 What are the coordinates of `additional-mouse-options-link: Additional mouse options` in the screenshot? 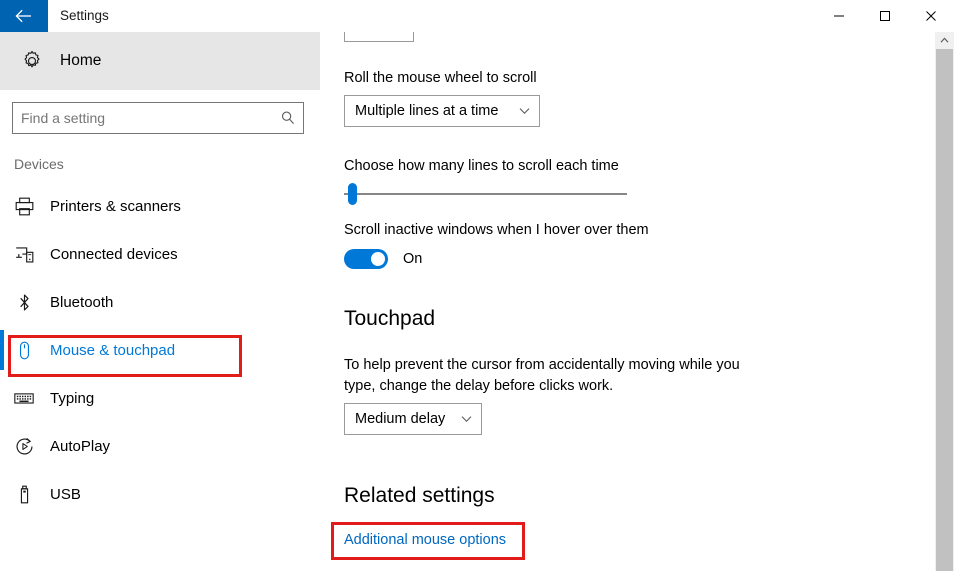 It's located at (425, 540).